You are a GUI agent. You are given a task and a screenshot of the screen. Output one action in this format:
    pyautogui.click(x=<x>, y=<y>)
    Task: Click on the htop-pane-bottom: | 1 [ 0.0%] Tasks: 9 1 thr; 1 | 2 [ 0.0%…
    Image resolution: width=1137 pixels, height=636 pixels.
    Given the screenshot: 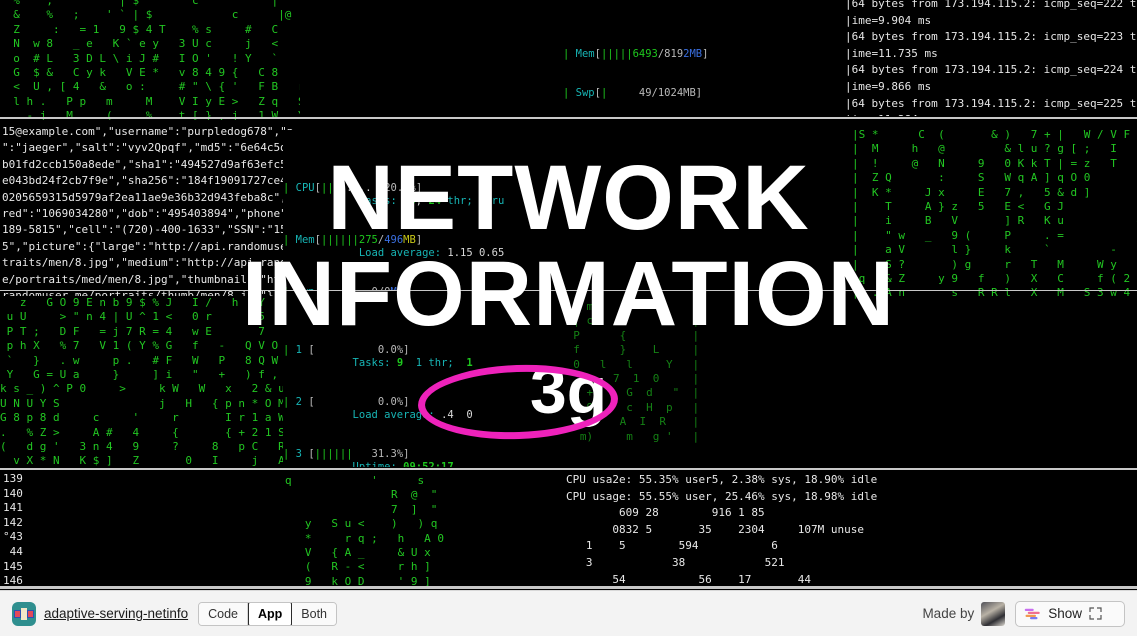 What is the action you would take?
    pyautogui.click(x=428, y=379)
    